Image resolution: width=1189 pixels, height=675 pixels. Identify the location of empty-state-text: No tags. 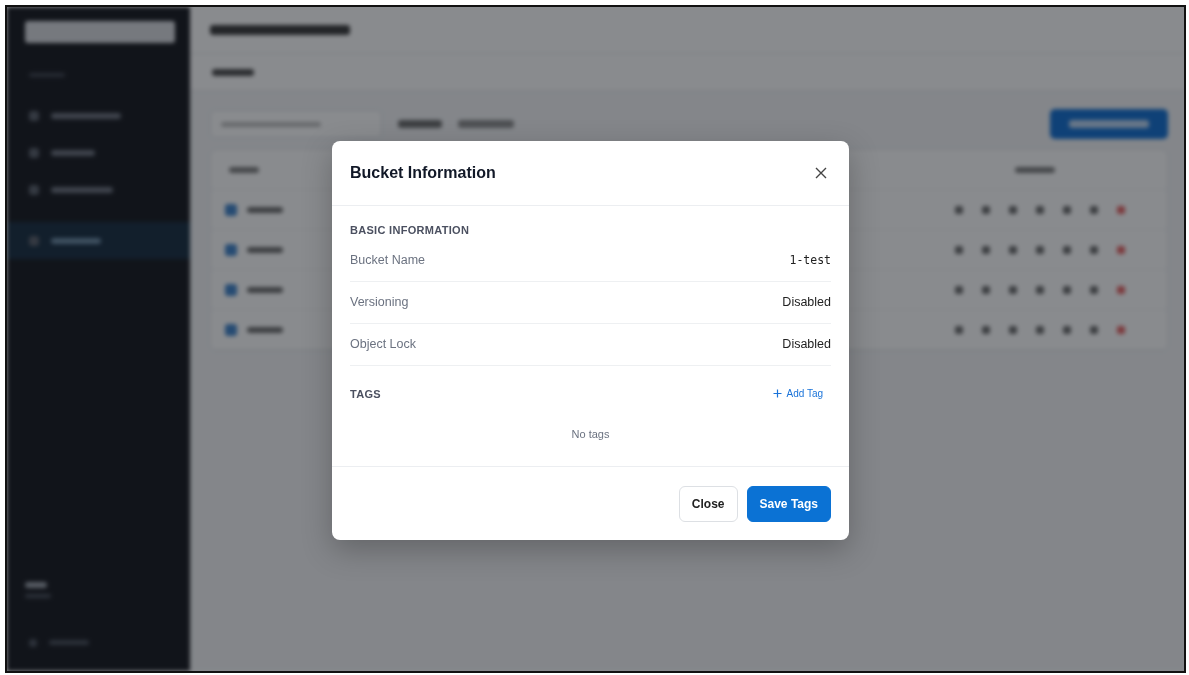
(590, 433).